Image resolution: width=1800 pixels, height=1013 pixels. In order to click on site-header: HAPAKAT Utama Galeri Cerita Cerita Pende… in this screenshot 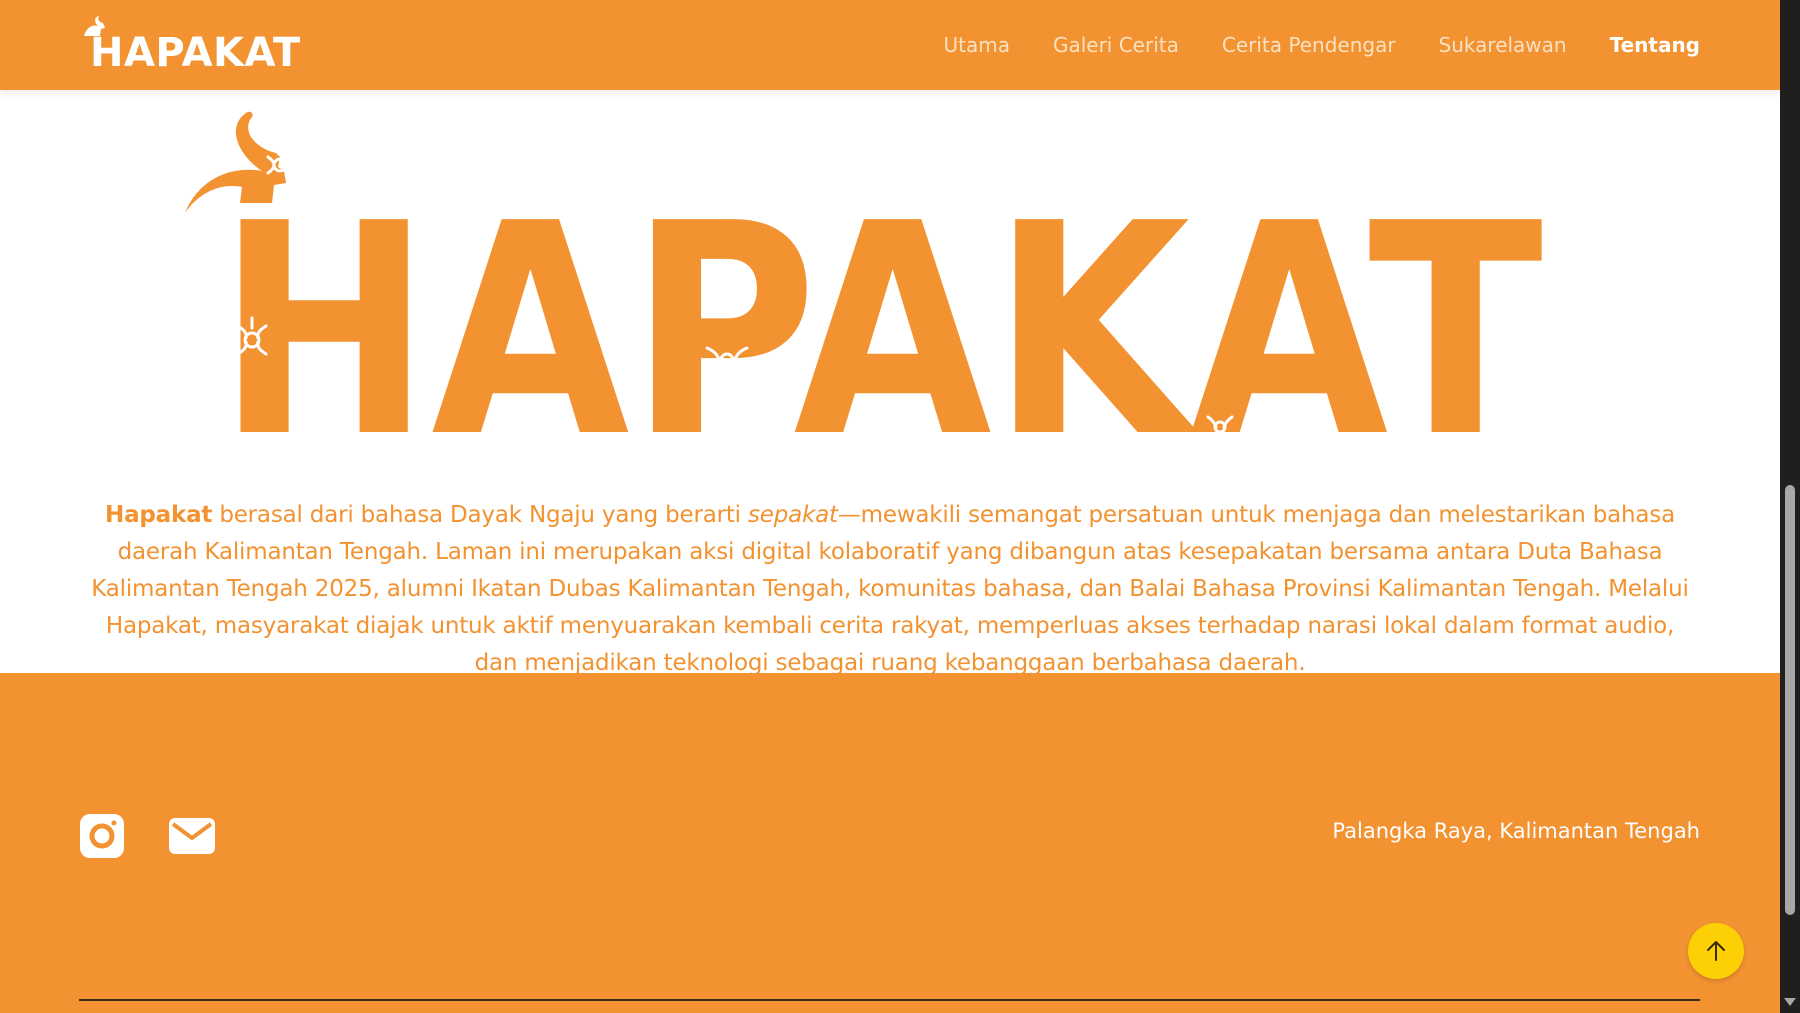, I will do `click(890, 45)`.